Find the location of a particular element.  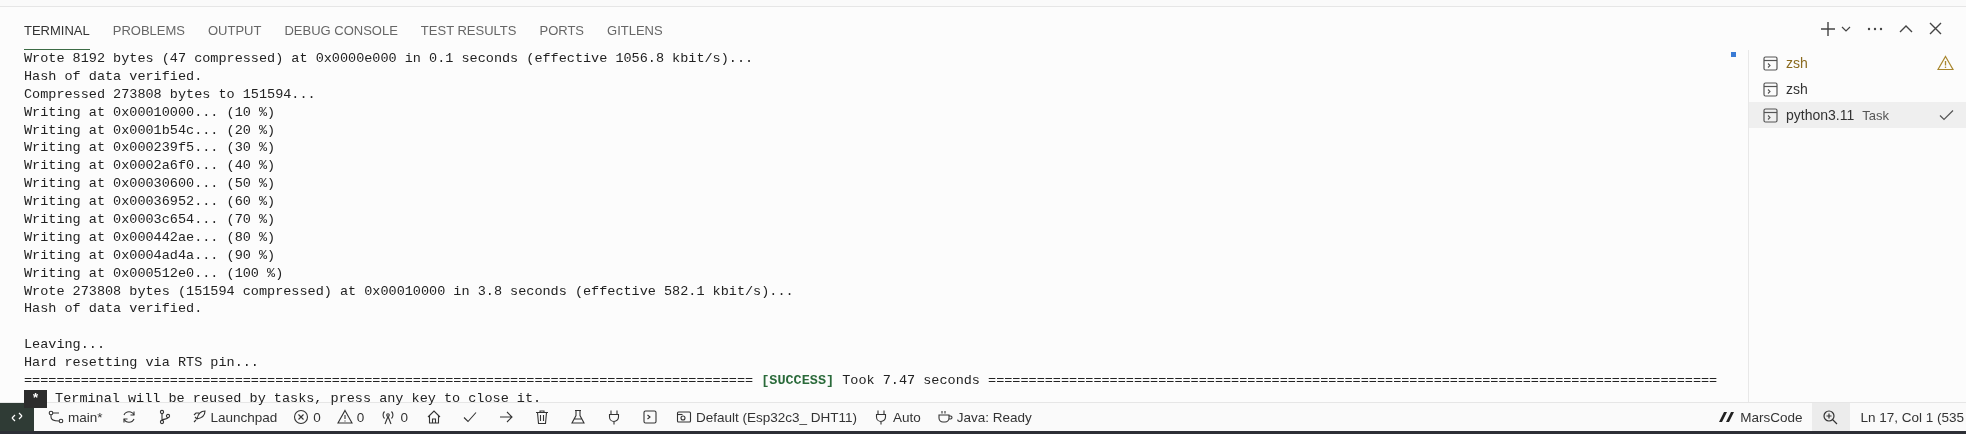

trash-icon is located at coordinates (541, 417).